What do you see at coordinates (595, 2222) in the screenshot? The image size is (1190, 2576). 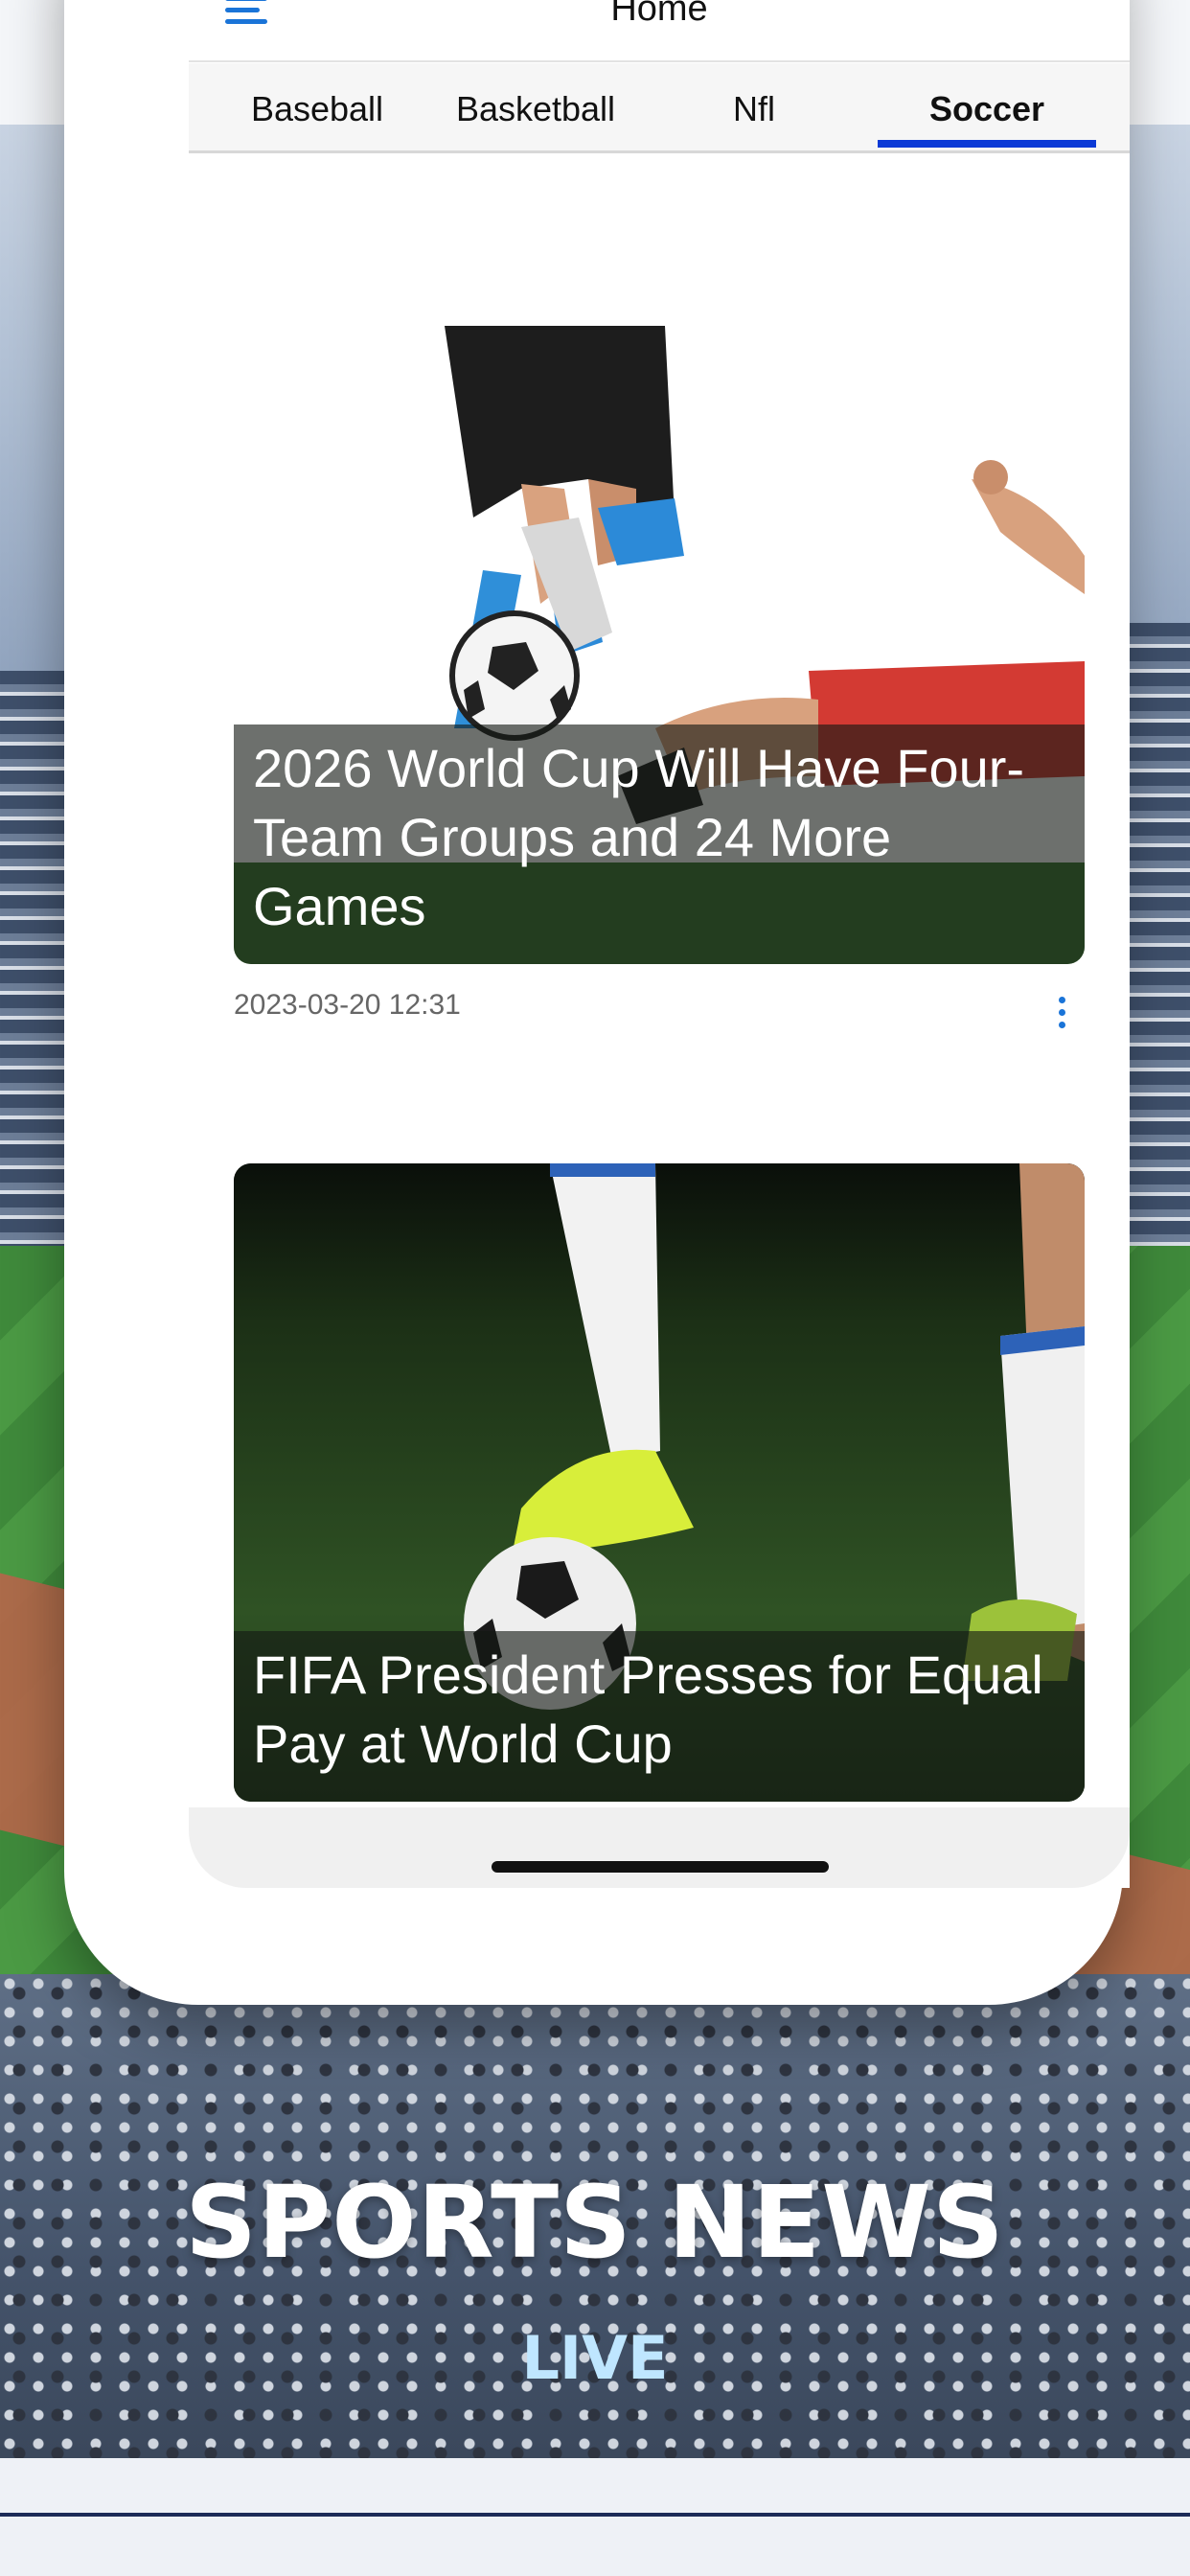 I see `promo-title: SPORTS NEWS` at bounding box center [595, 2222].